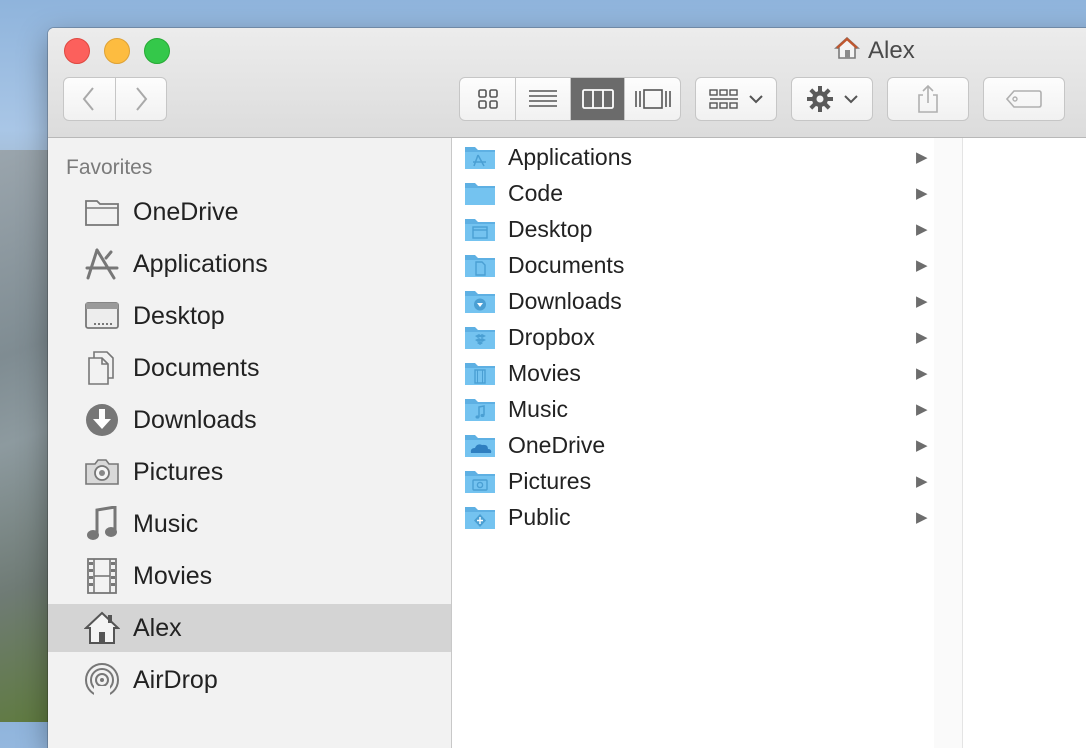 Image resolution: width=1086 pixels, height=748 pixels. What do you see at coordinates (693, 517) in the screenshot?
I see `list-item-public: Public ▶` at bounding box center [693, 517].